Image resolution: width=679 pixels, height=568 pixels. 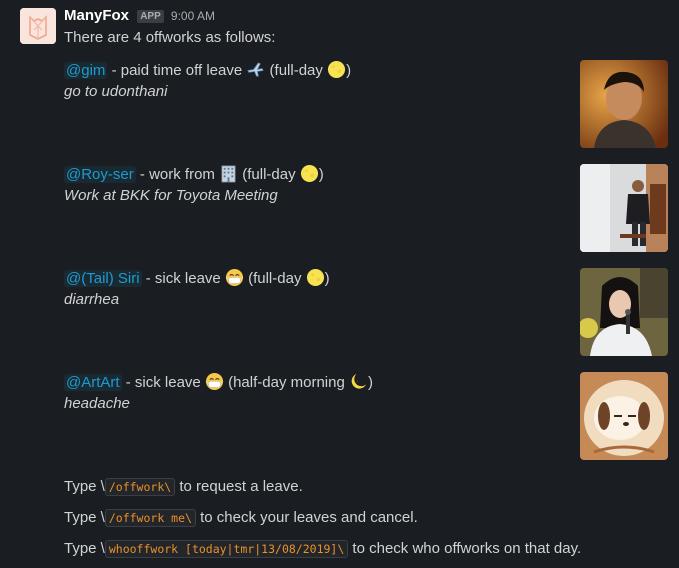 I want to click on entry-note: headache, so click(x=97, y=403).